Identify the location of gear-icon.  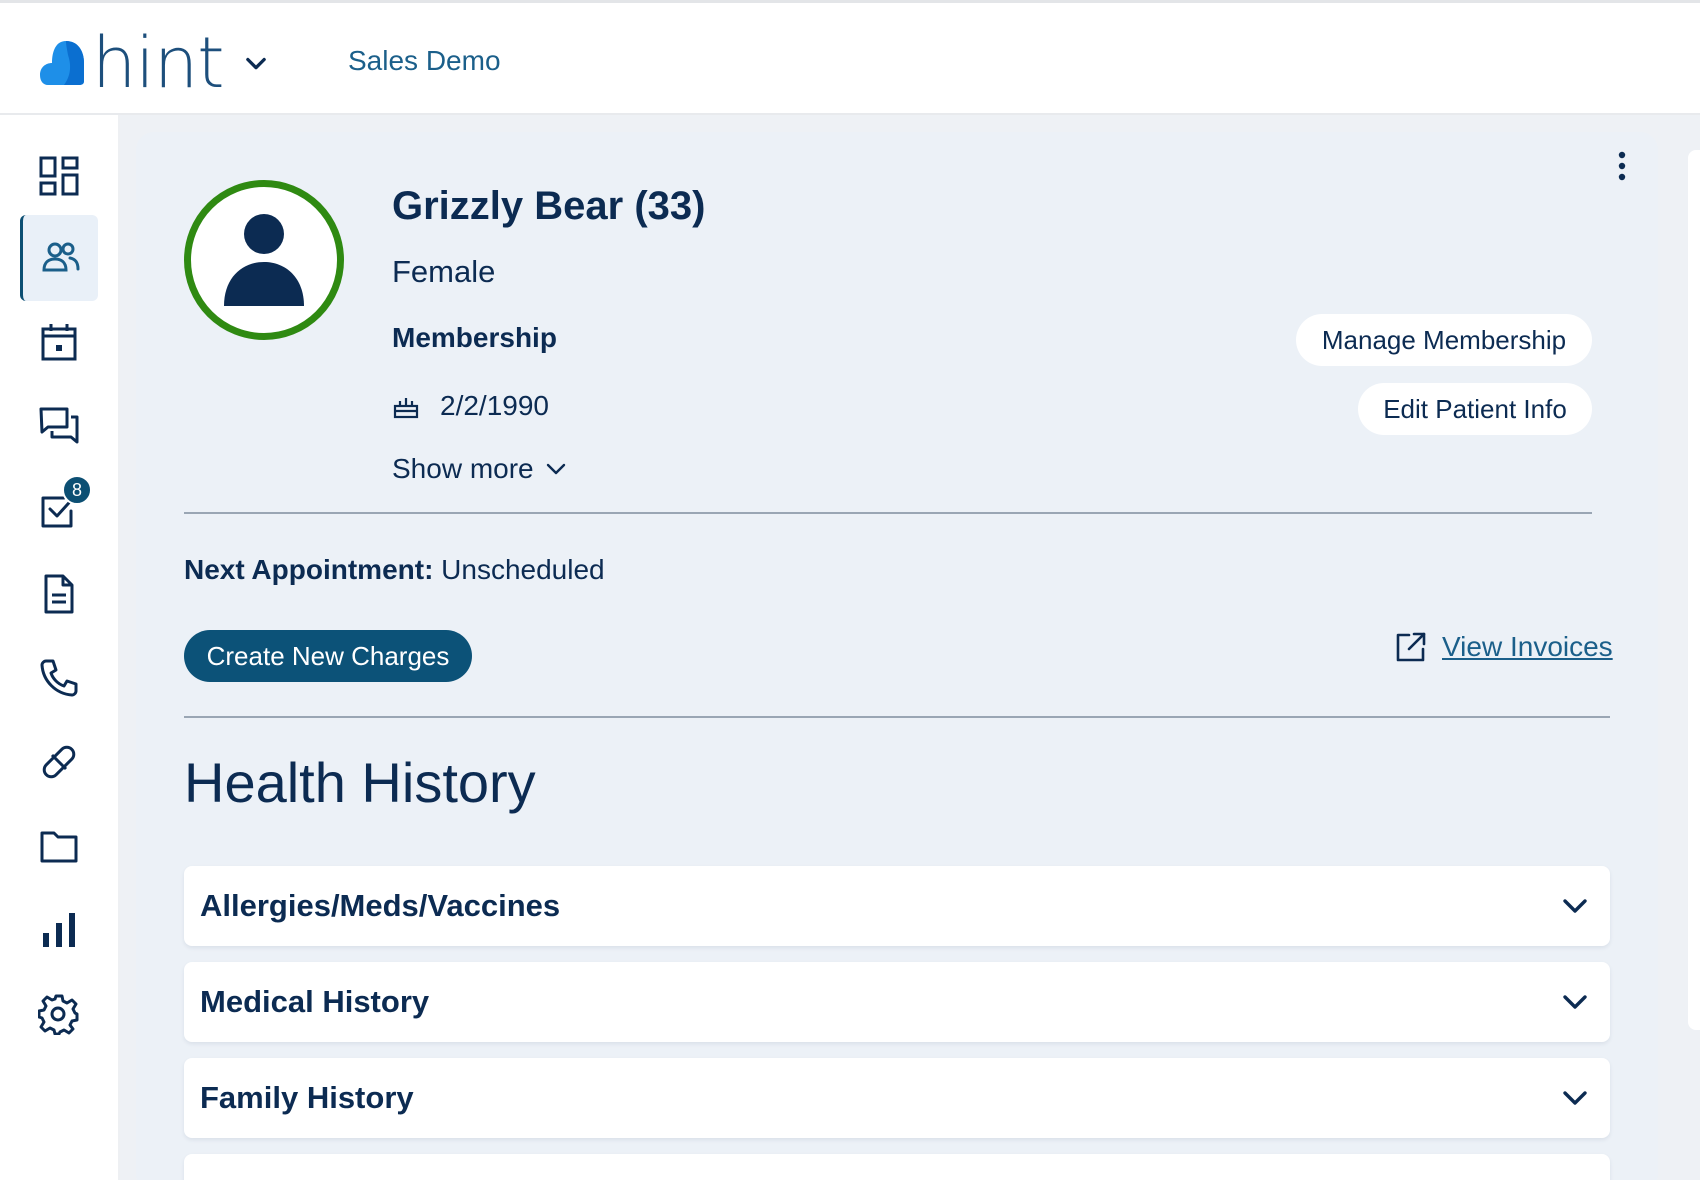
(58, 1014).